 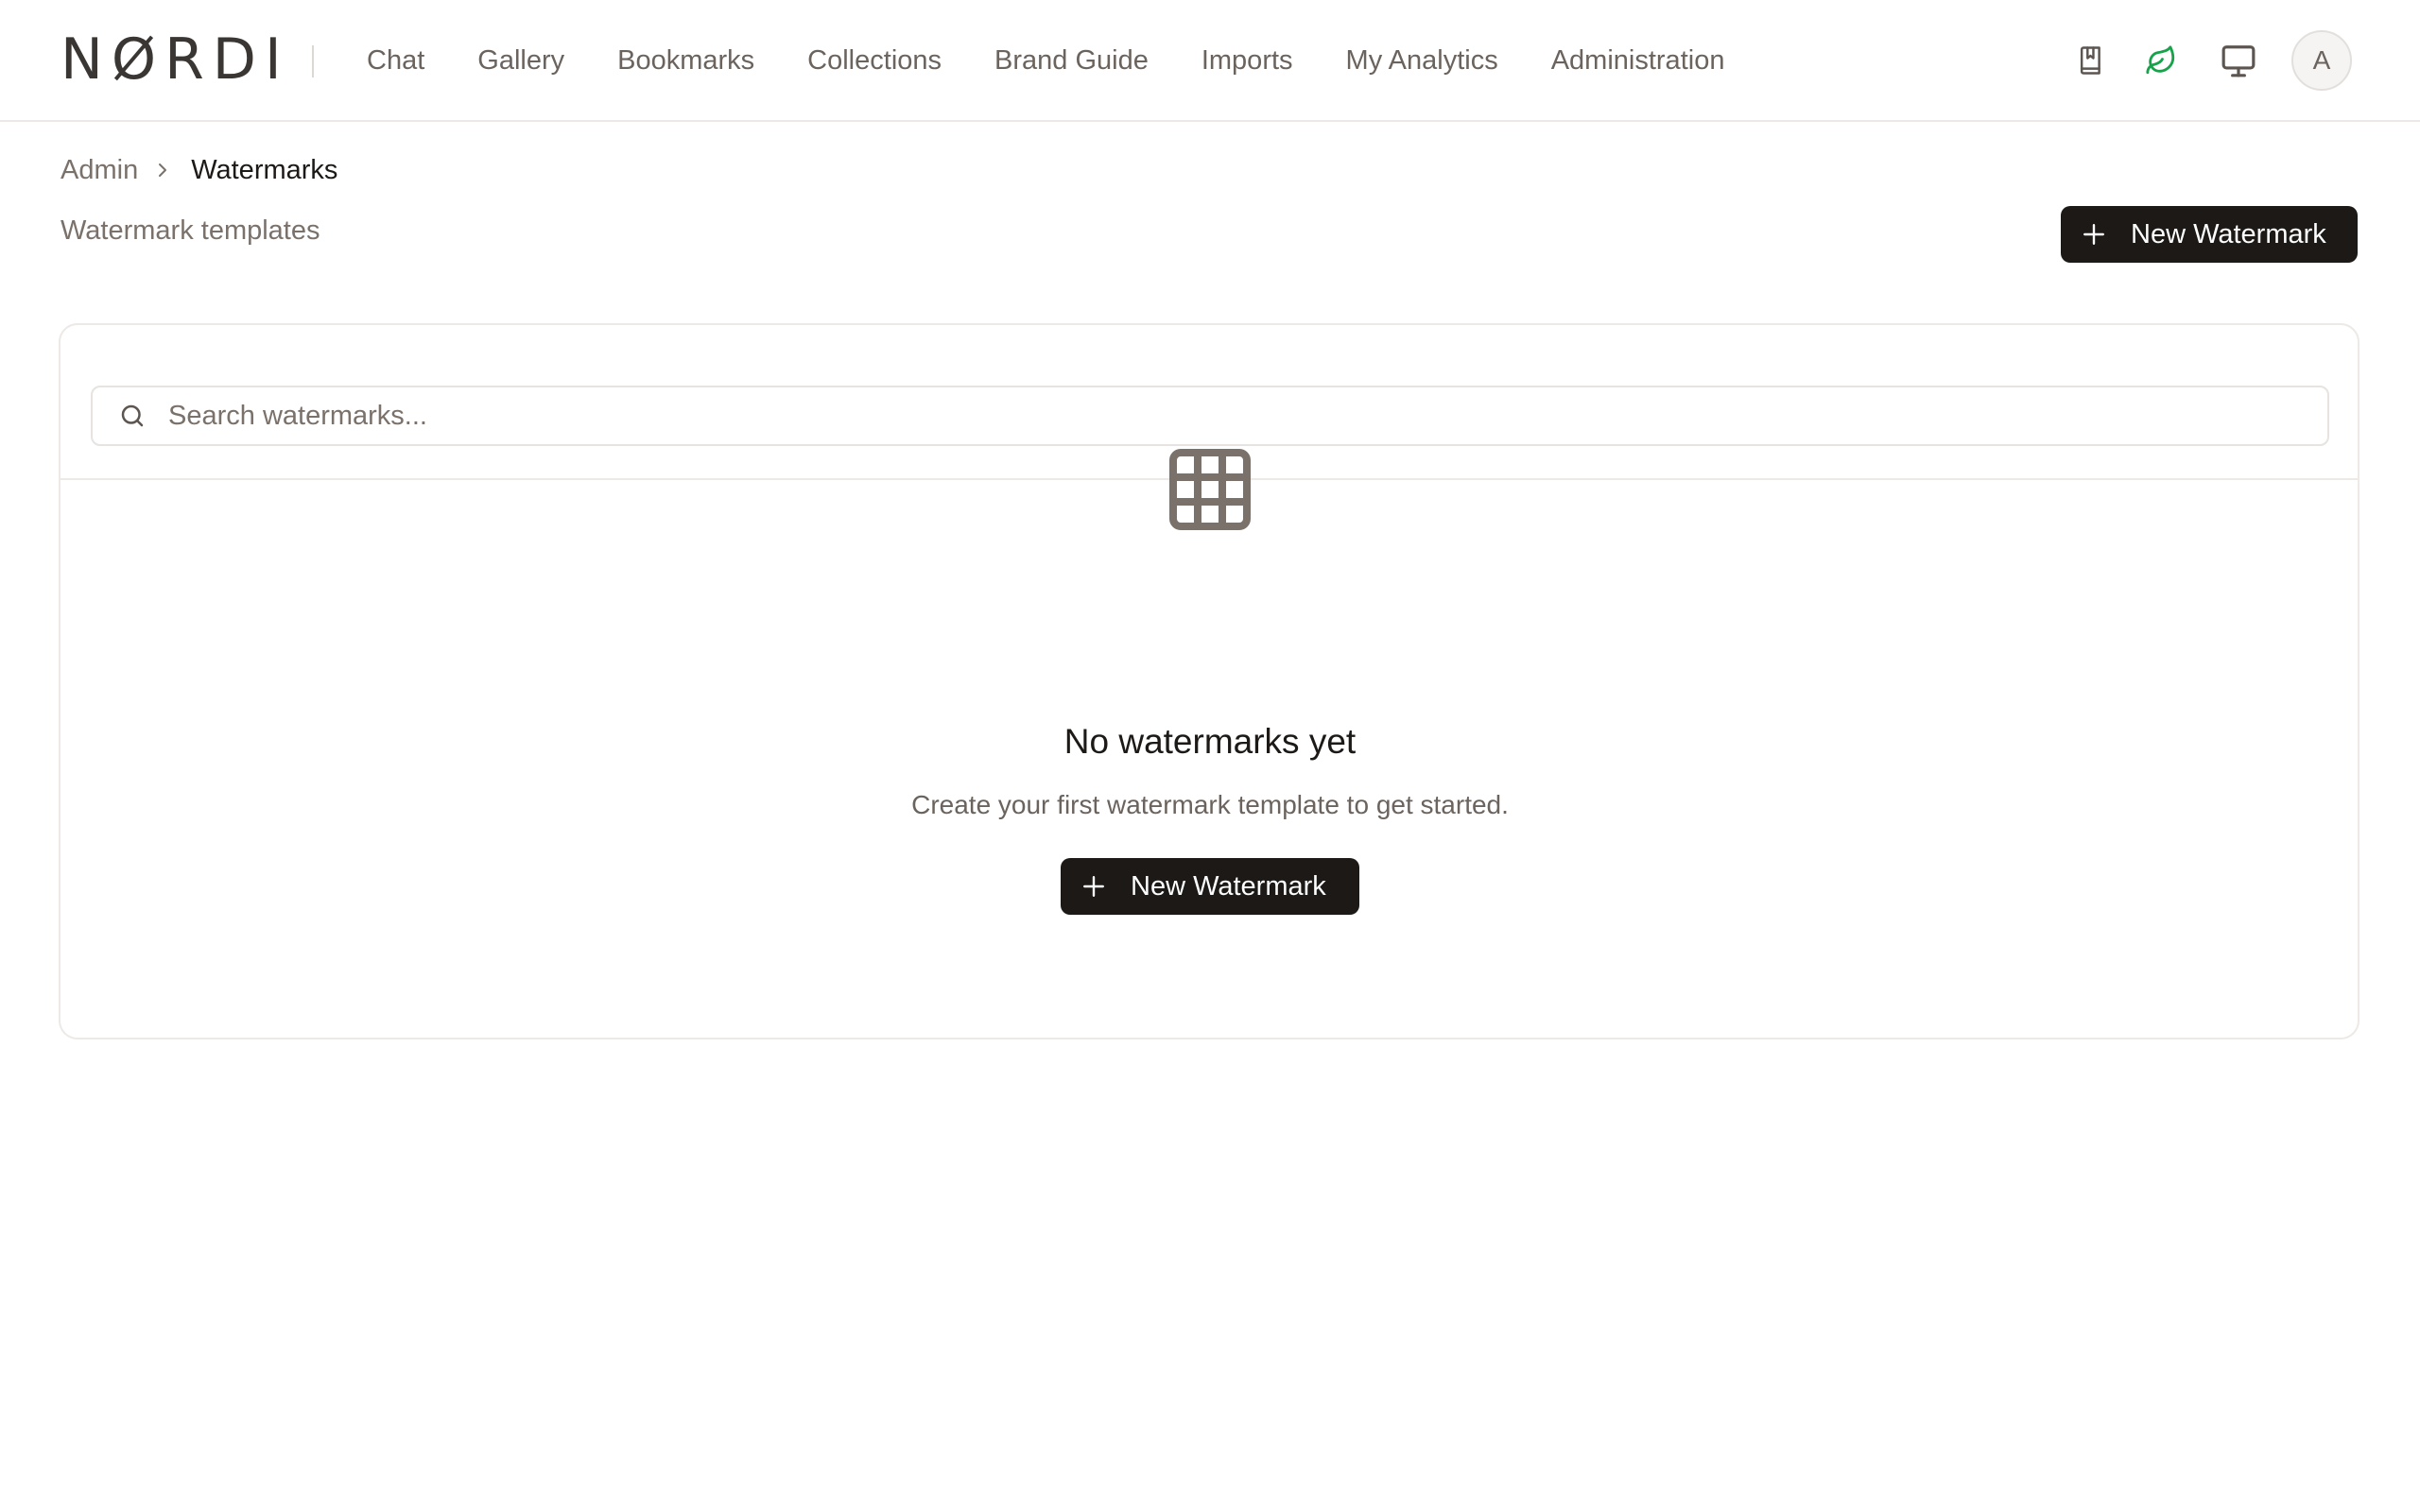 What do you see at coordinates (1638, 61) in the screenshot?
I see `nav-item-administration: Administration` at bounding box center [1638, 61].